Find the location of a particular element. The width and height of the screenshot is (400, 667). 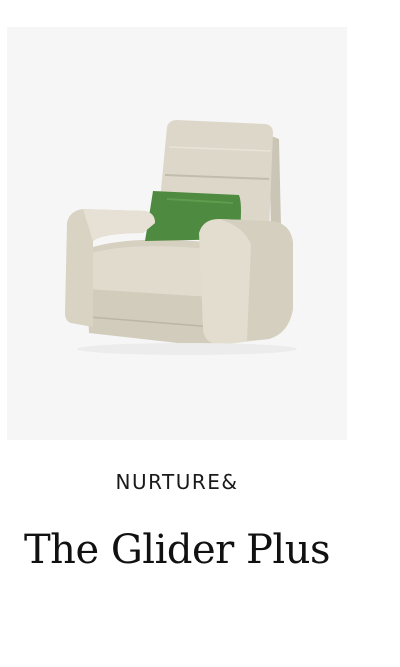

product-title: The Glider Plus is located at coordinates (177, 550).